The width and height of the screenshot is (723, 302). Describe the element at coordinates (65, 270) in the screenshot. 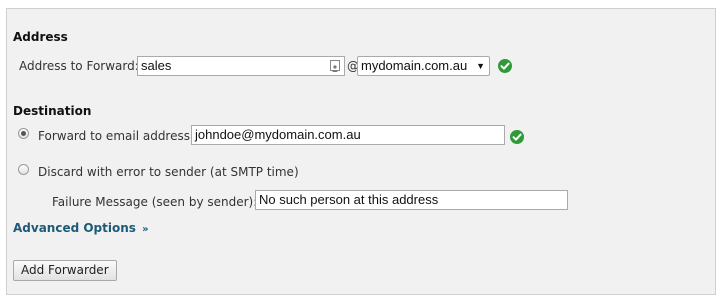

I see `add-forwarder-button: Add Forwarder` at that location.